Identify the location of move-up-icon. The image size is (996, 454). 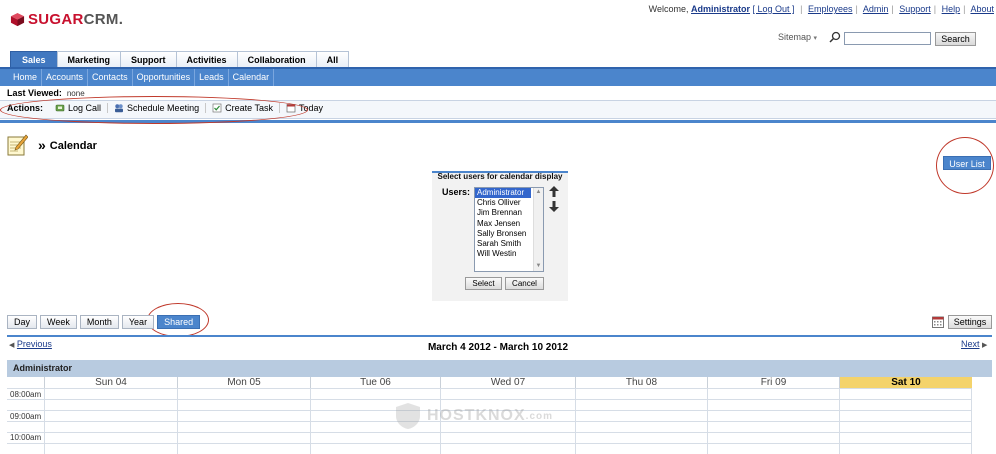
(554, 192).